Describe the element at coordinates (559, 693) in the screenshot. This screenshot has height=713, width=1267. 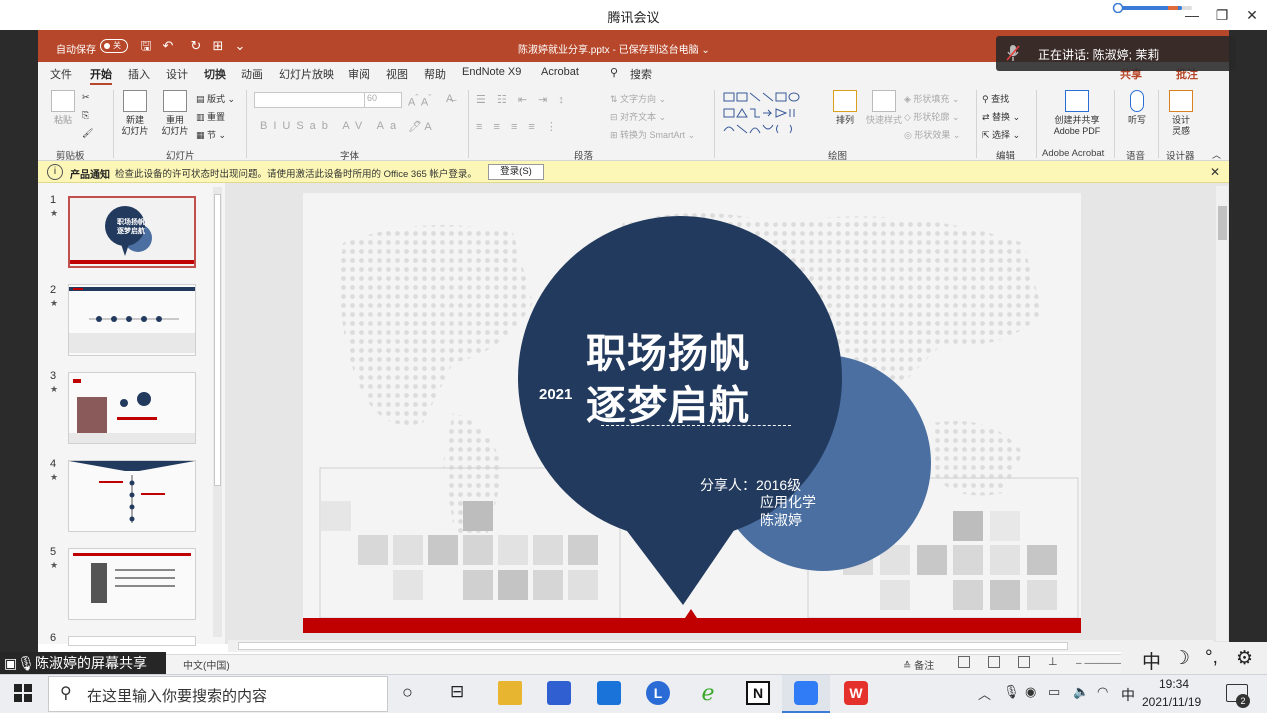
I see `store-icon` at that location.